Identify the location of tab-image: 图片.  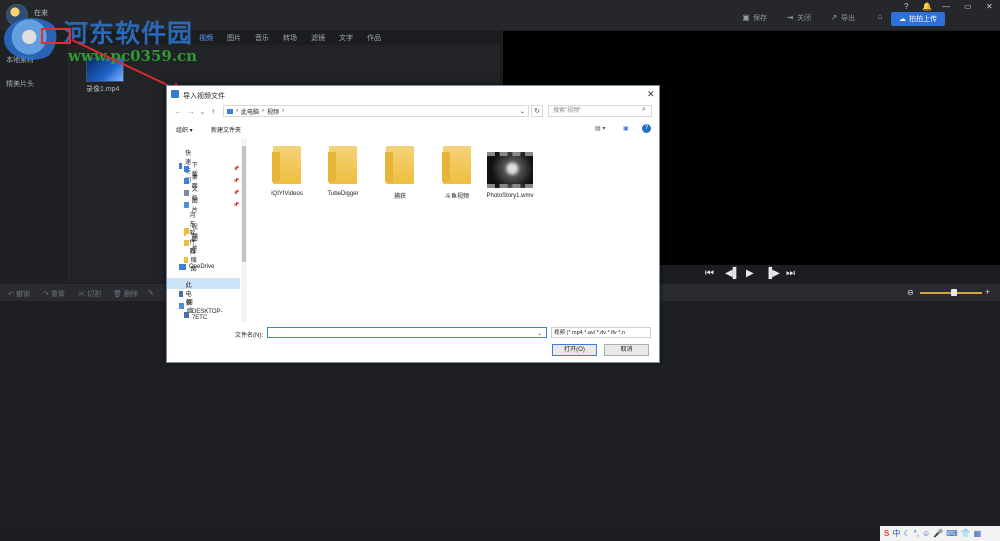
(234, 37).